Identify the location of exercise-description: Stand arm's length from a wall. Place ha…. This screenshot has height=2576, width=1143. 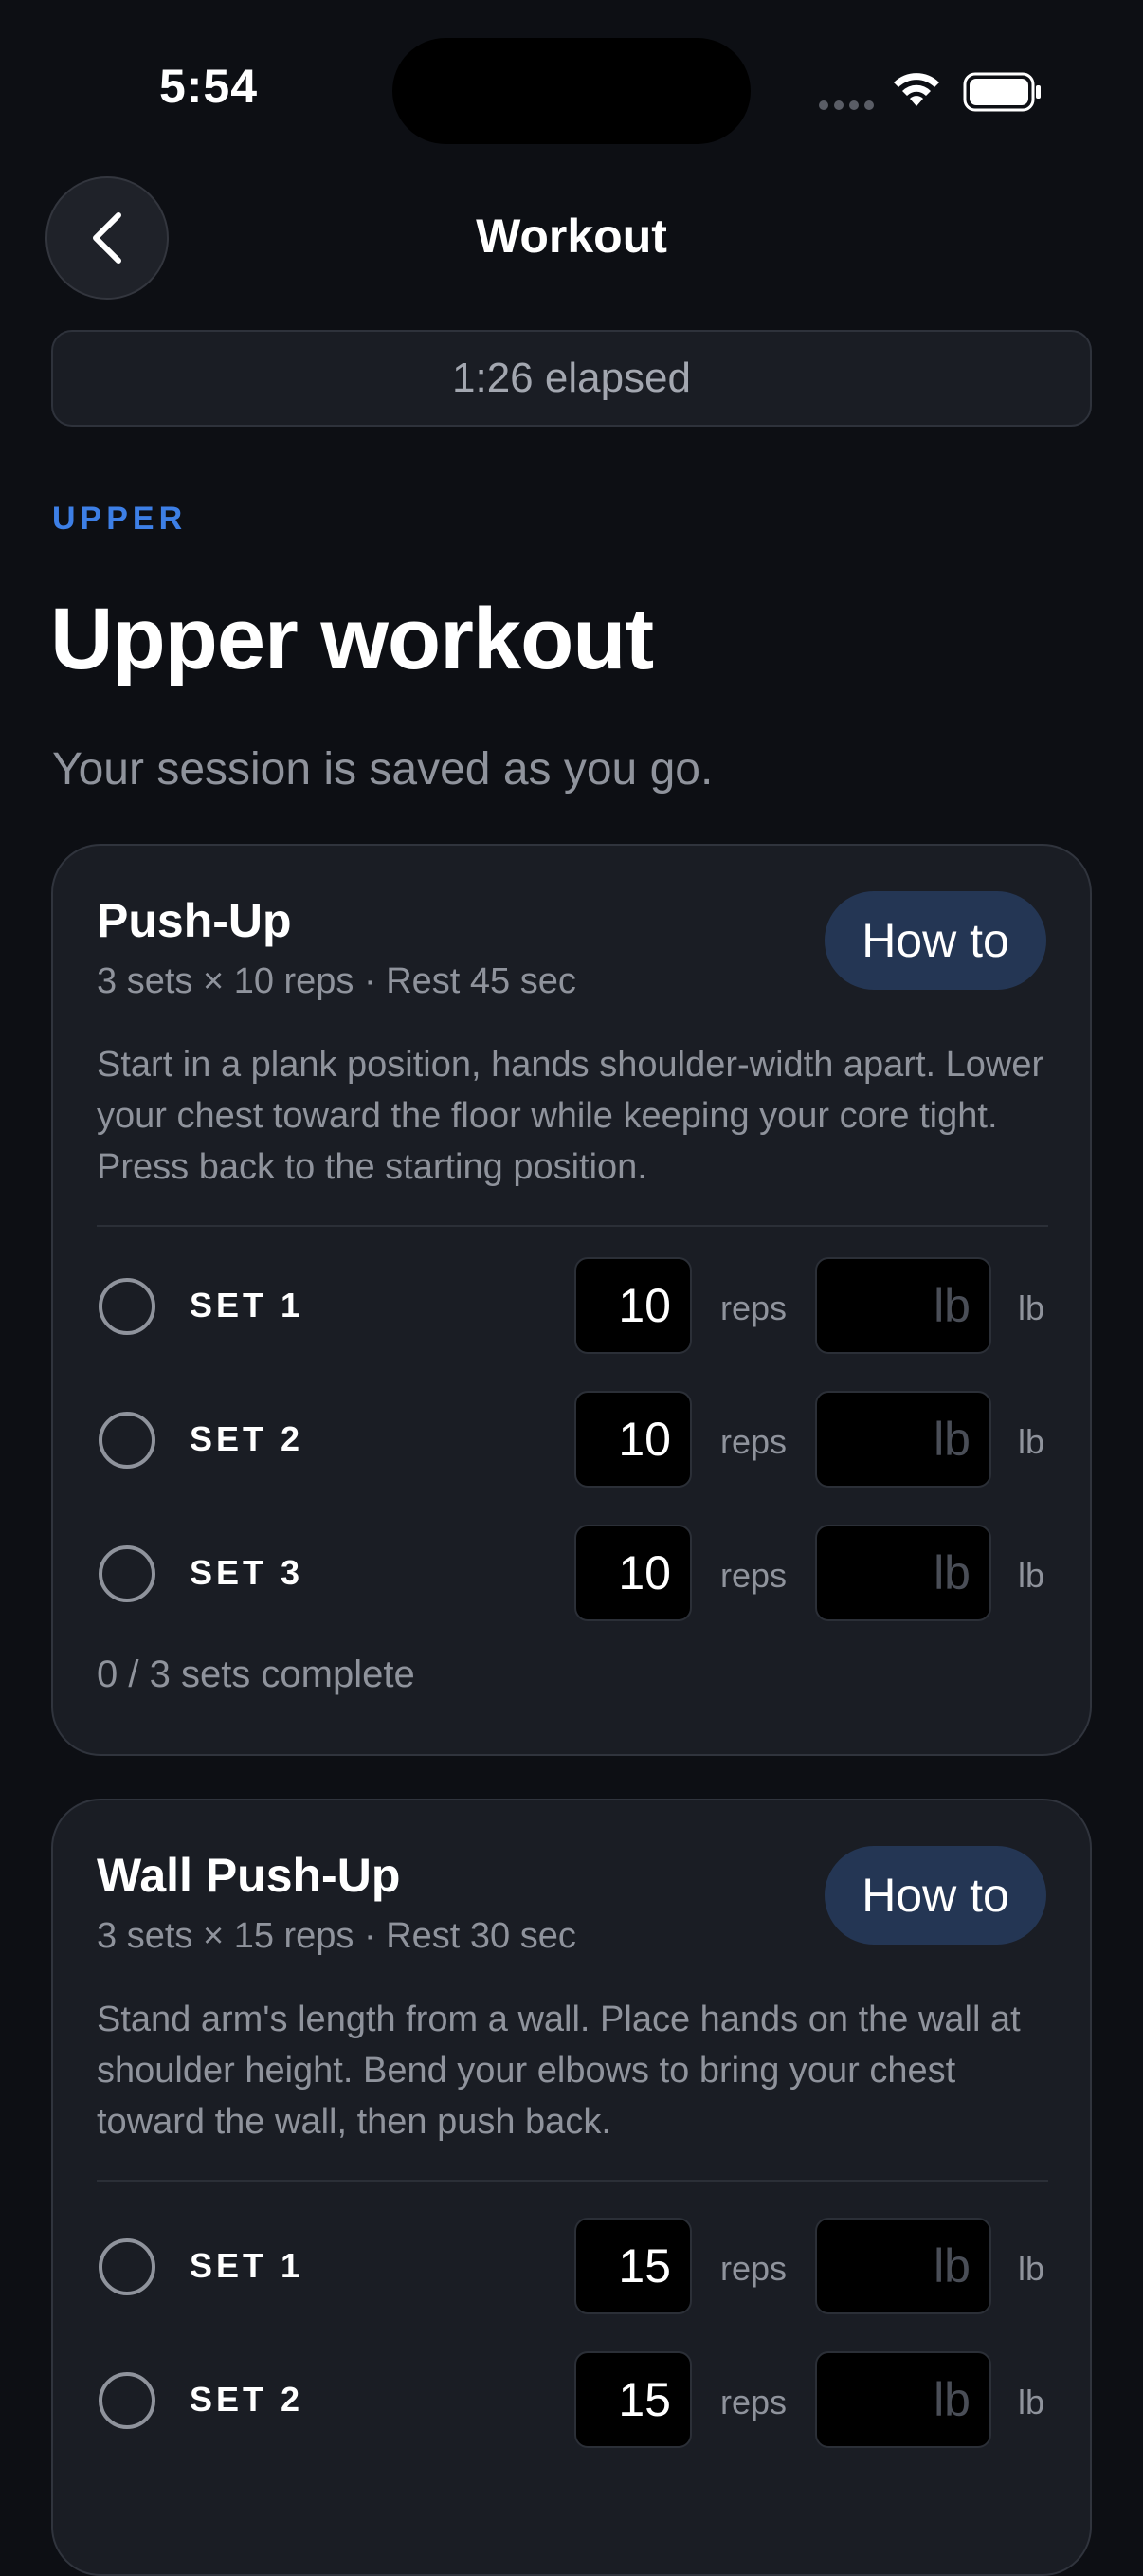
(559, 2071).